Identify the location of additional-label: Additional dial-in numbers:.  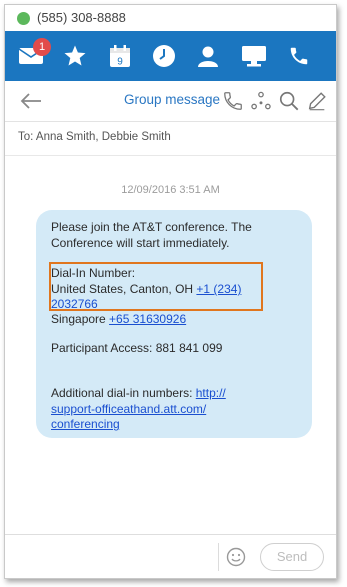
(123, 393).